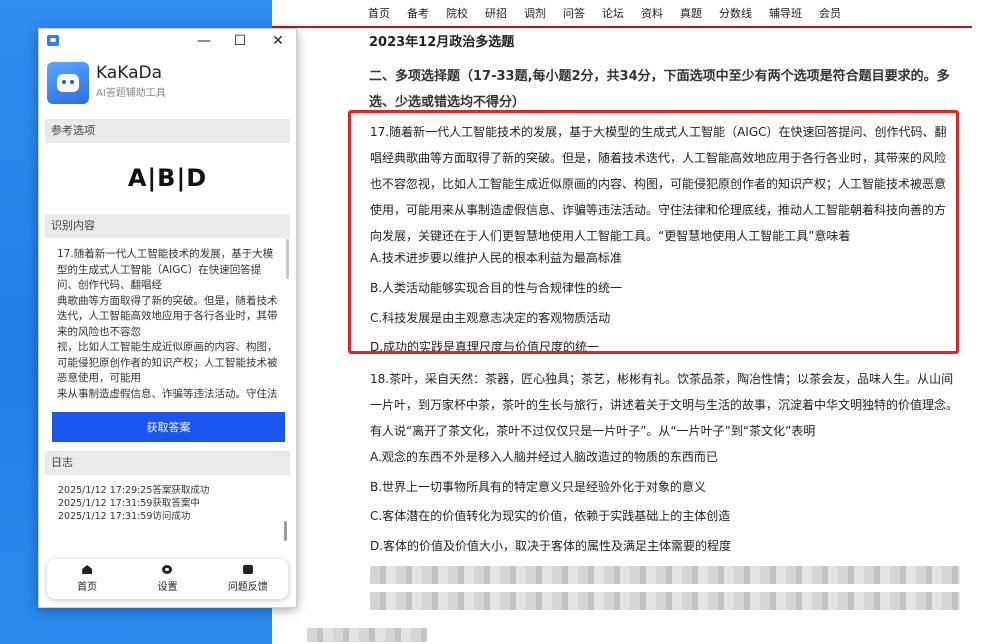  I want to click on bottom-tab-bar: 首页 设置 问题反馈, so click(167, 579).